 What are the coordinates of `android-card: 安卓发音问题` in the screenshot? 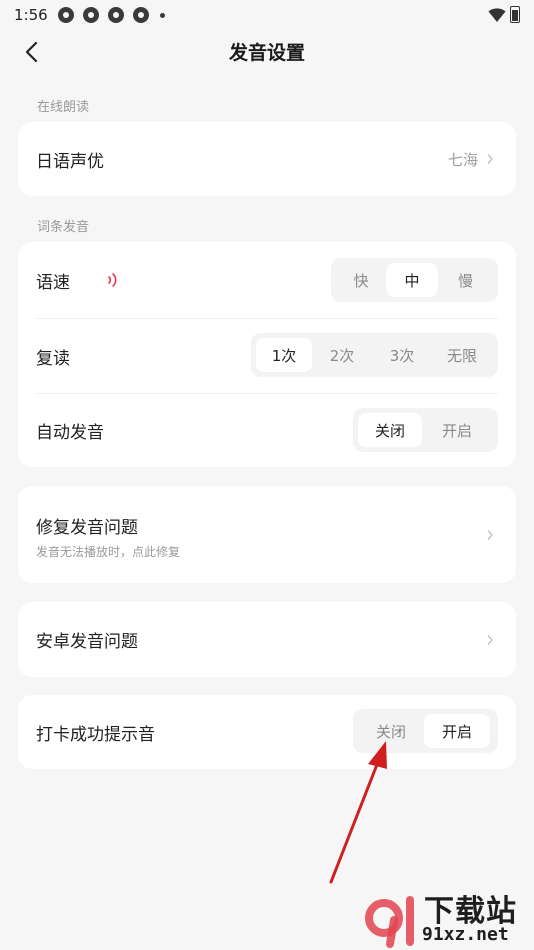 It's located at (267, 639).